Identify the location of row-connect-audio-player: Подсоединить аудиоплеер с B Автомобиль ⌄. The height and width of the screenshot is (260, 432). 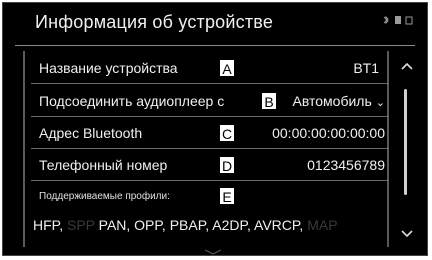
(209, 101).